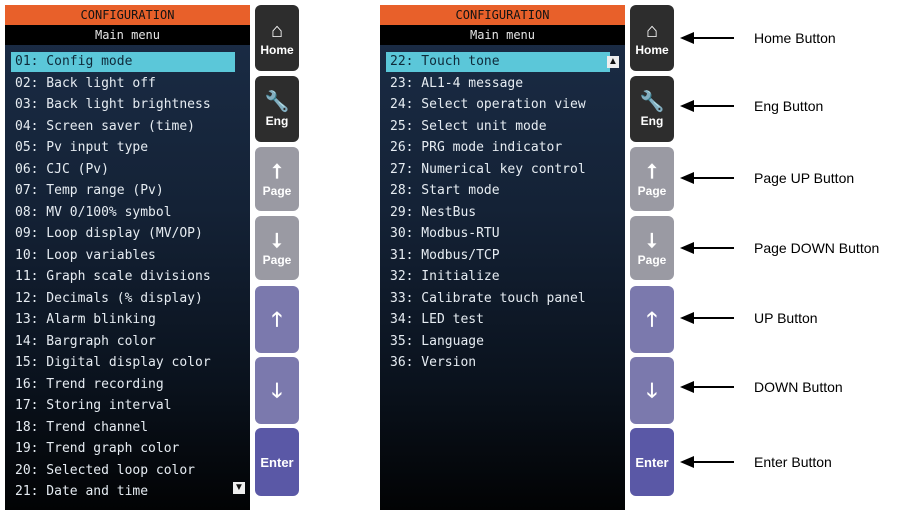 Image resolution: width=914 pixels, height=515 pixels. I want to click on menu-item: 08: MV 0/100% symbol, so click(123, 213).